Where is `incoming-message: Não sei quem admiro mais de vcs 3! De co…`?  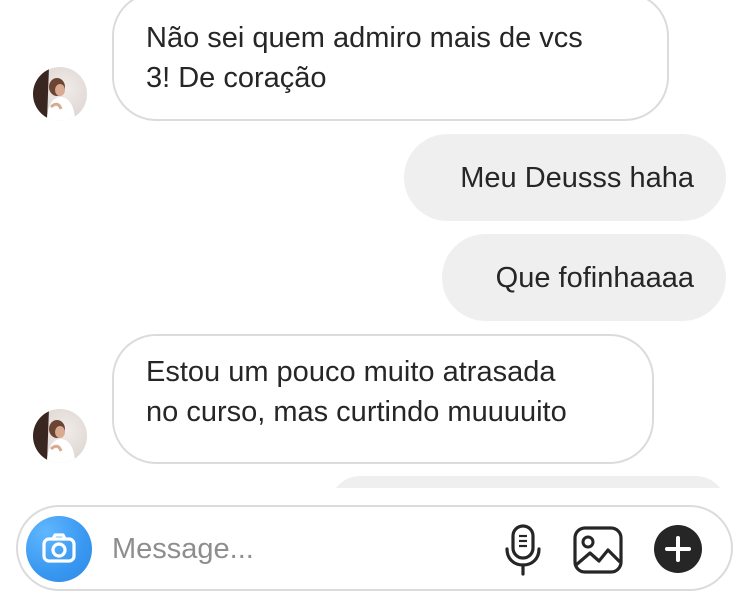 incoming-message: Não sei quem admiro mais de vcs 3! De co… is located at coordinates (390, 60).